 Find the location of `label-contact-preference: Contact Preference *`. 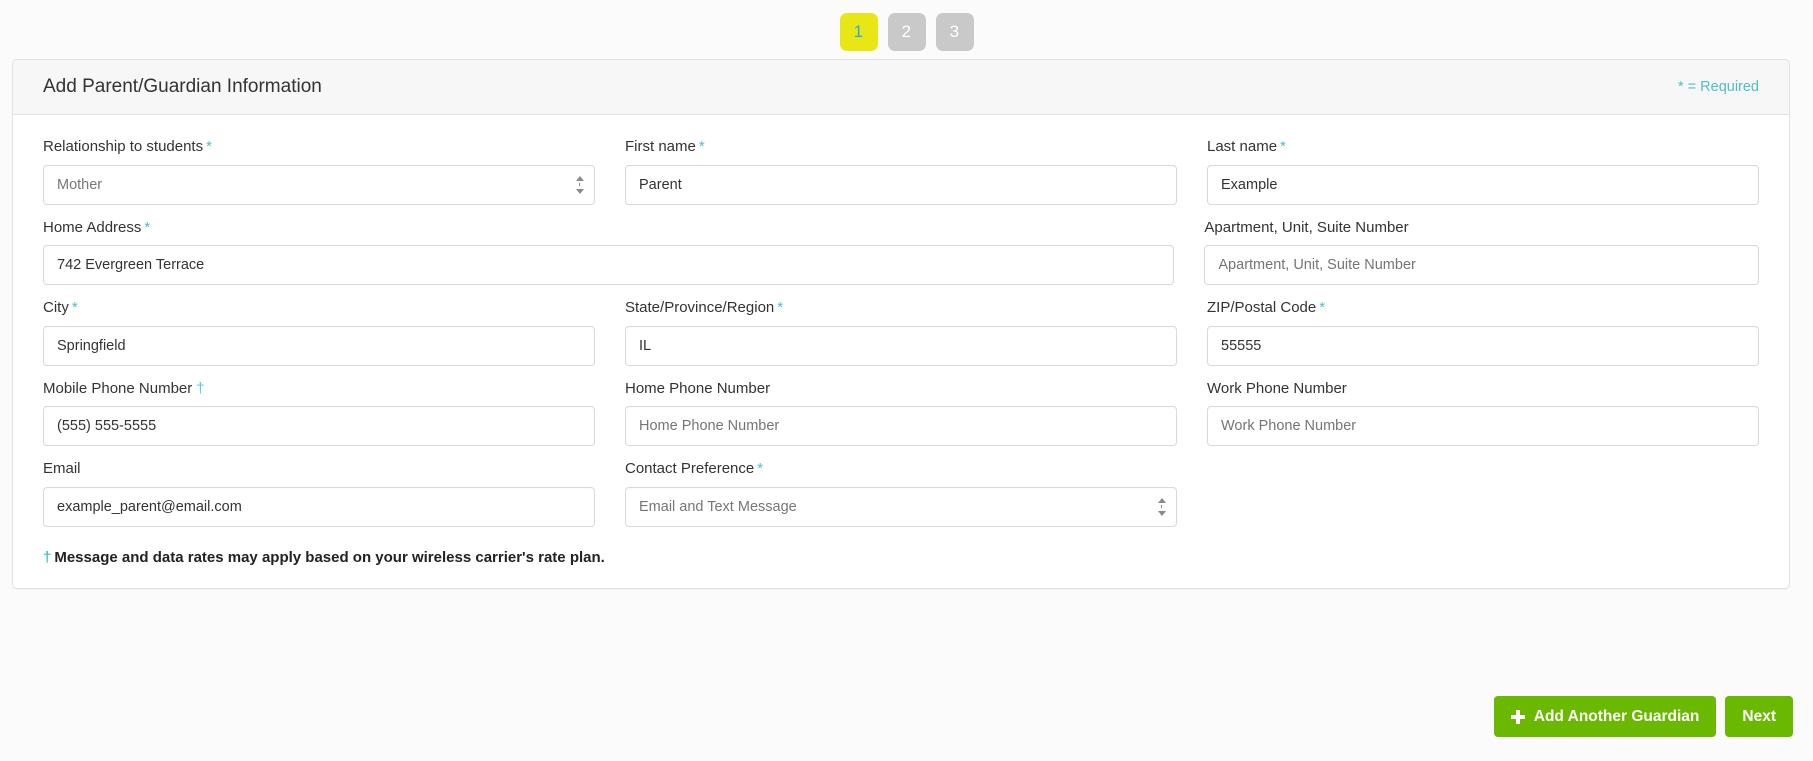

label-contact-preference: Contact Preference * is located at coordinates (901, 469).